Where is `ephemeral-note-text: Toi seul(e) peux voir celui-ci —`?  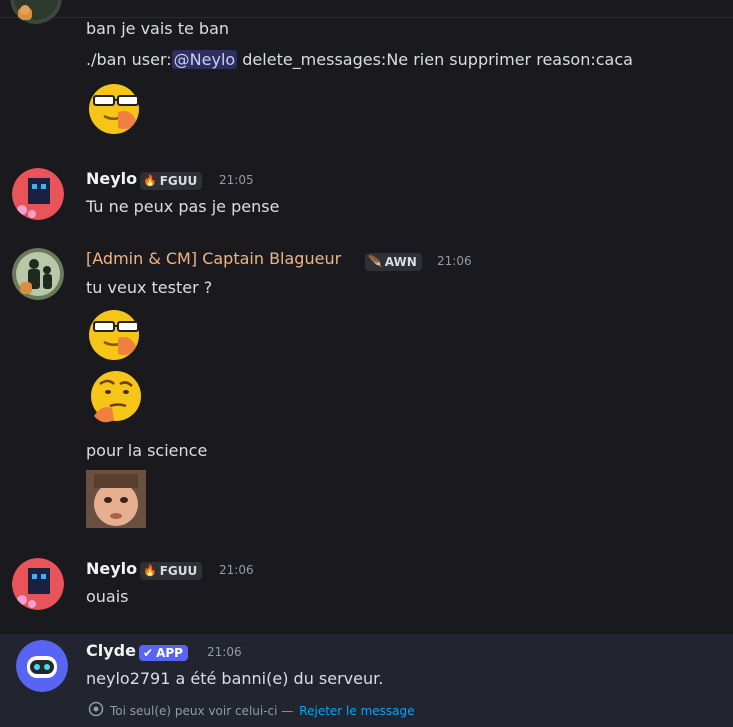
ephemeral-note-text: Toi seul(e) peux voir celui-ci — is located at coordinates (202, 710).